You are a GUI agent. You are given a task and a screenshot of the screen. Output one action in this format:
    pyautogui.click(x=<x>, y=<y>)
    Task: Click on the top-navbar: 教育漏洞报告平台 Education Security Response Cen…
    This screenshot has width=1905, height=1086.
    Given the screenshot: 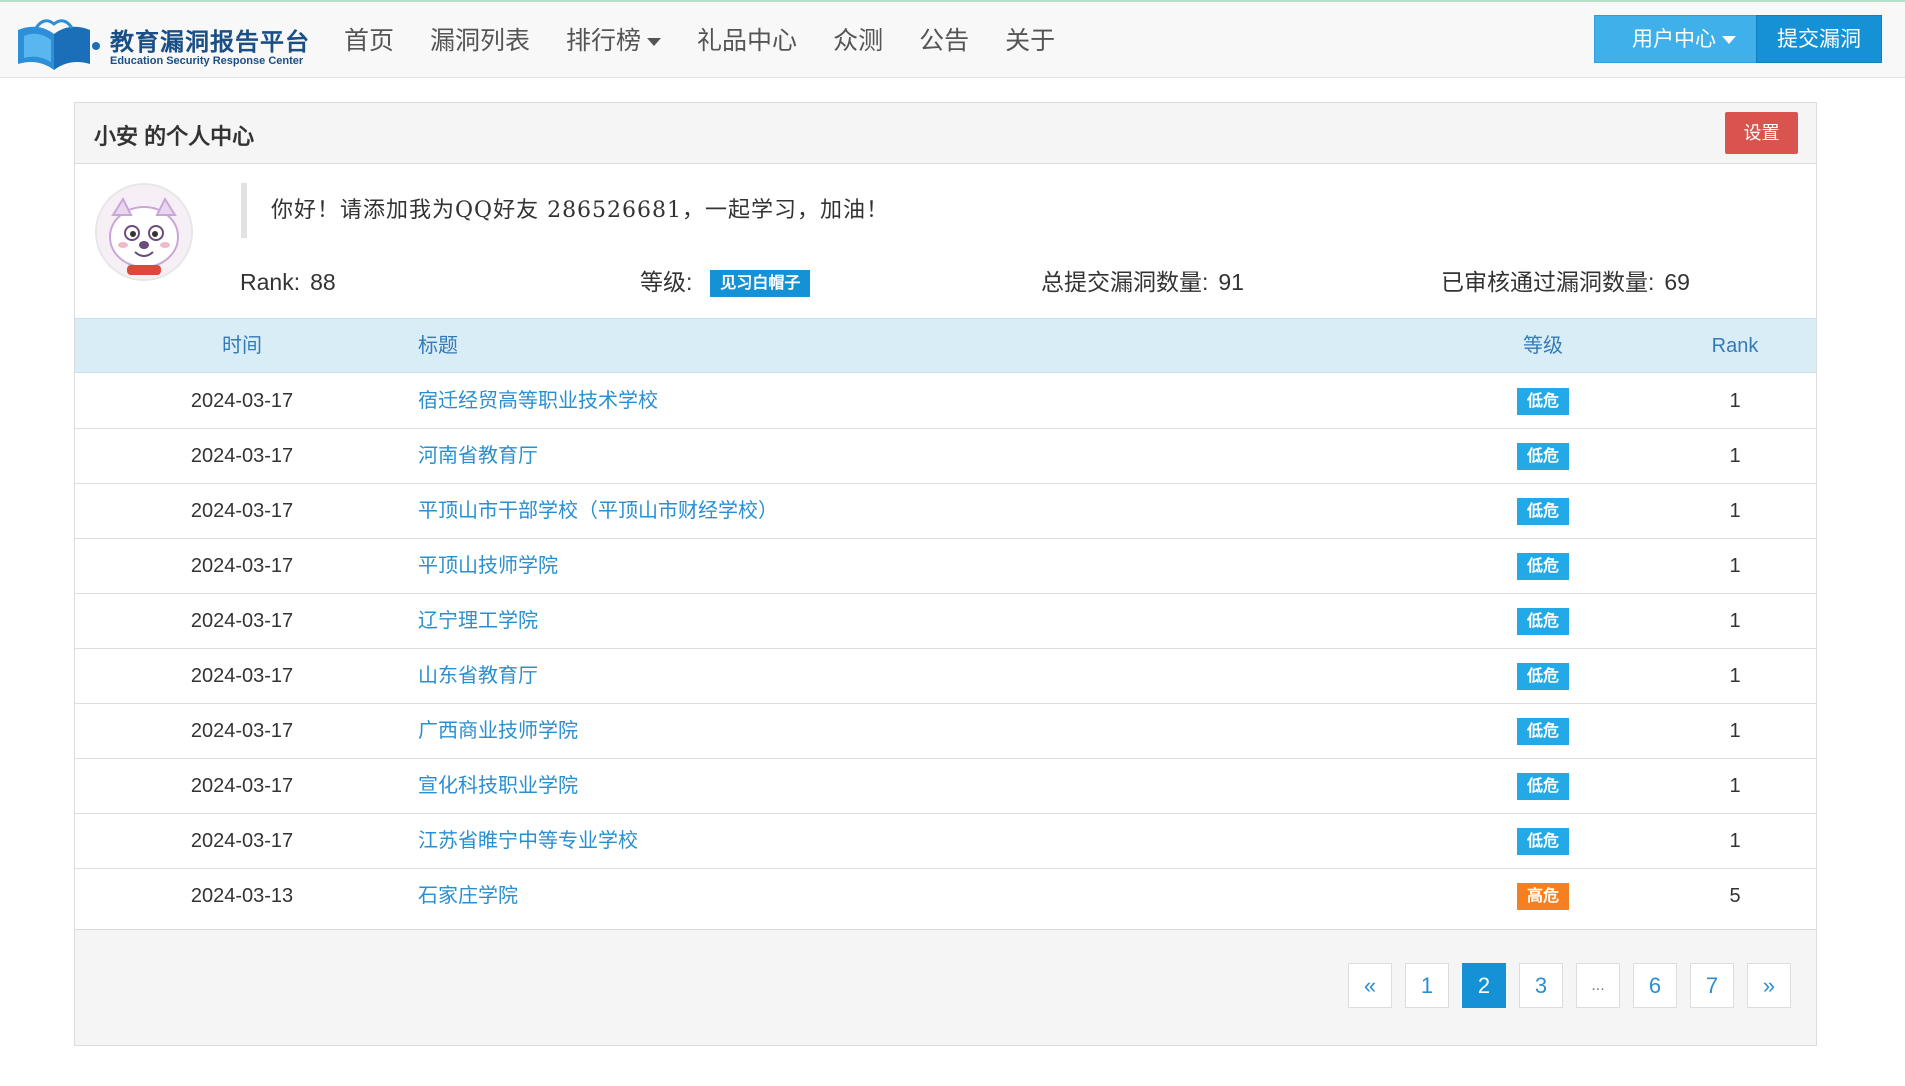 What is the action you would take?
    pyautogui.click(x=952, y=39)
    